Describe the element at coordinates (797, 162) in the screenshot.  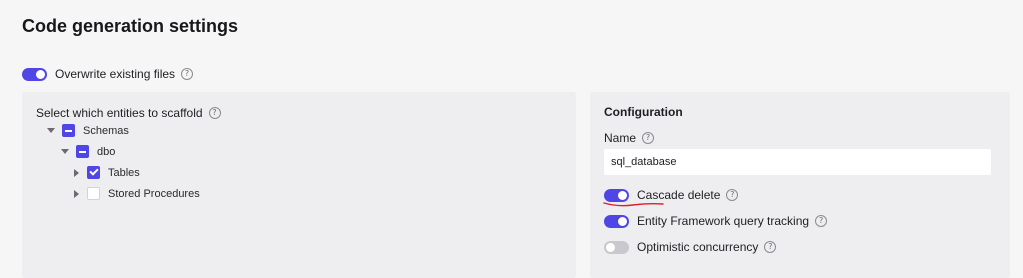
I see `name-input` at that location.